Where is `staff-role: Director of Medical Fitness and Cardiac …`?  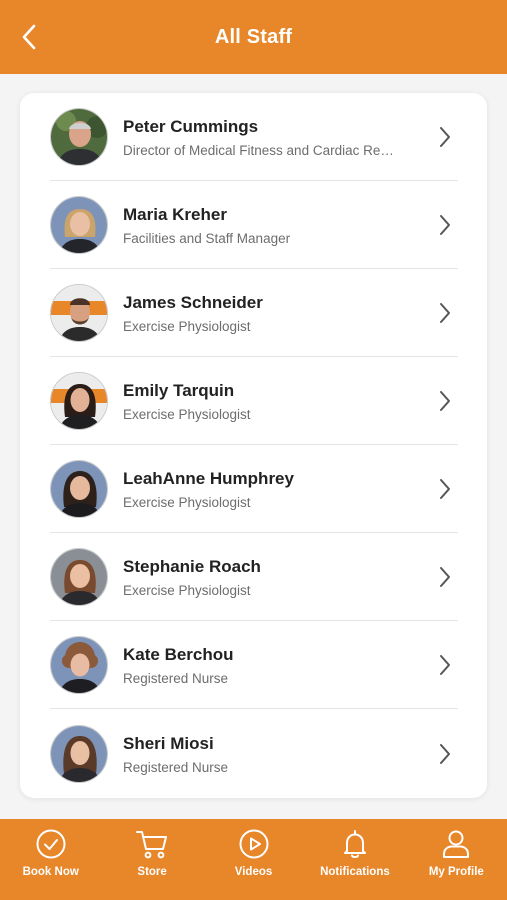
staff-role: Director of Medical Fitness and Cardiac … is located at coordinates (258, 150).